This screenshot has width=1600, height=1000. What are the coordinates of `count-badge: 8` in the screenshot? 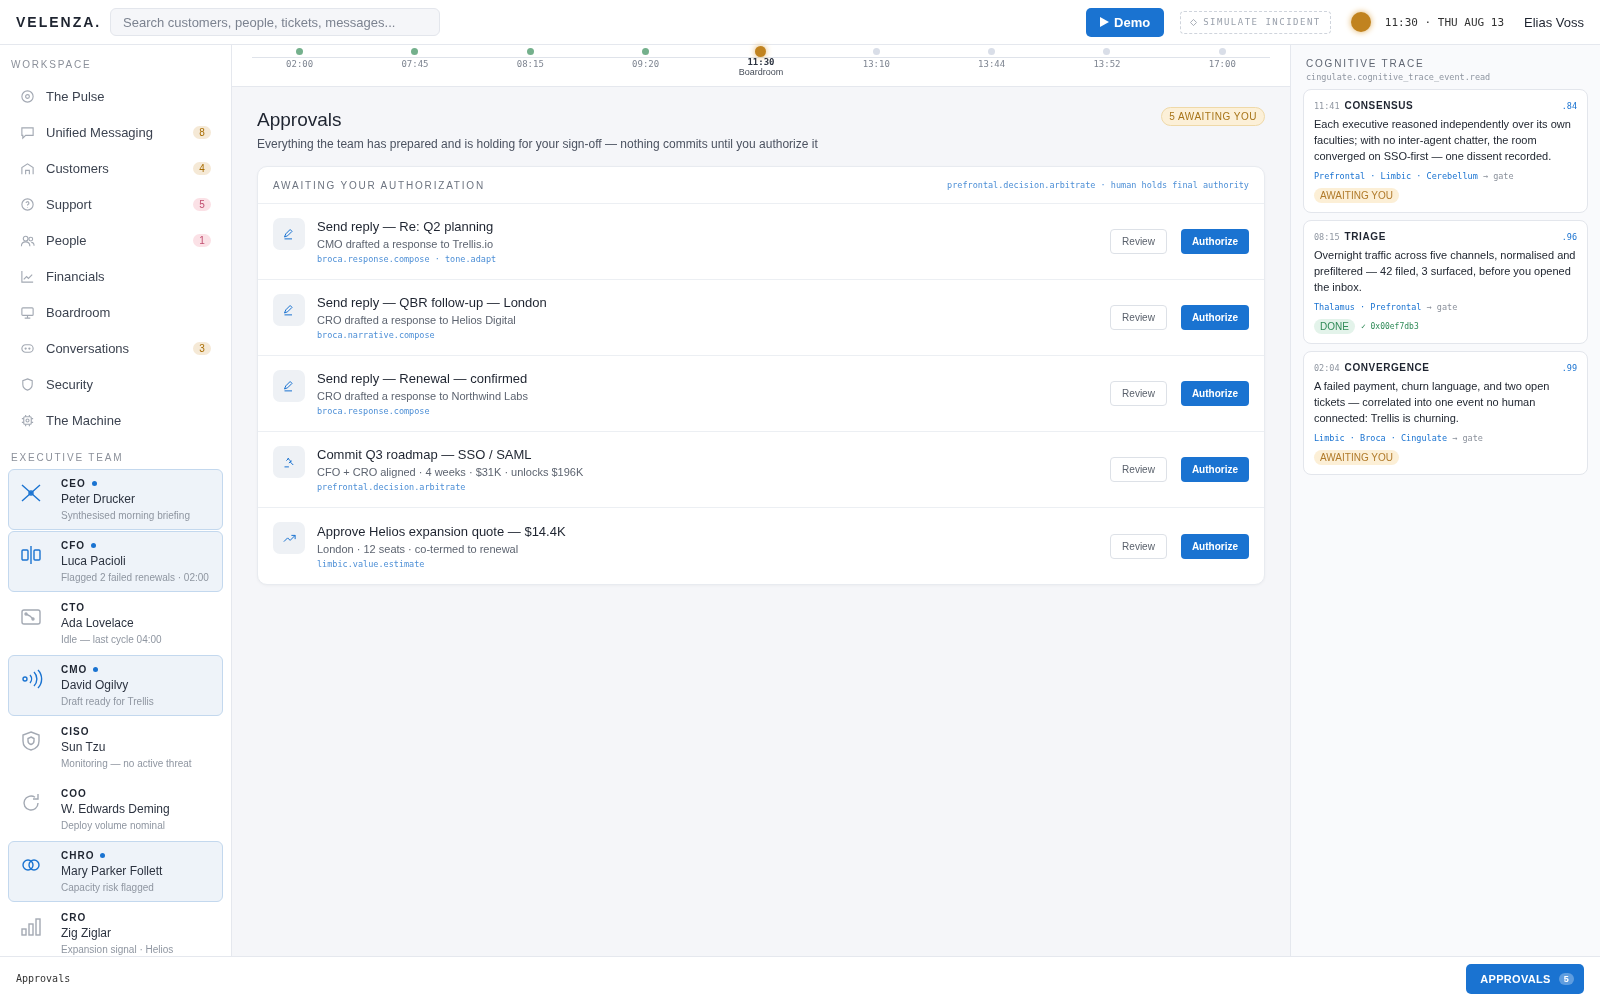 It's located at (202, 132).